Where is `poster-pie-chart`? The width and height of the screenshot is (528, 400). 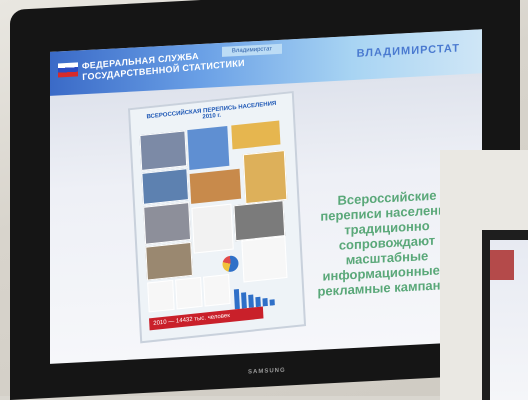 poster-pie-chart is located at coordinates (230, 263).